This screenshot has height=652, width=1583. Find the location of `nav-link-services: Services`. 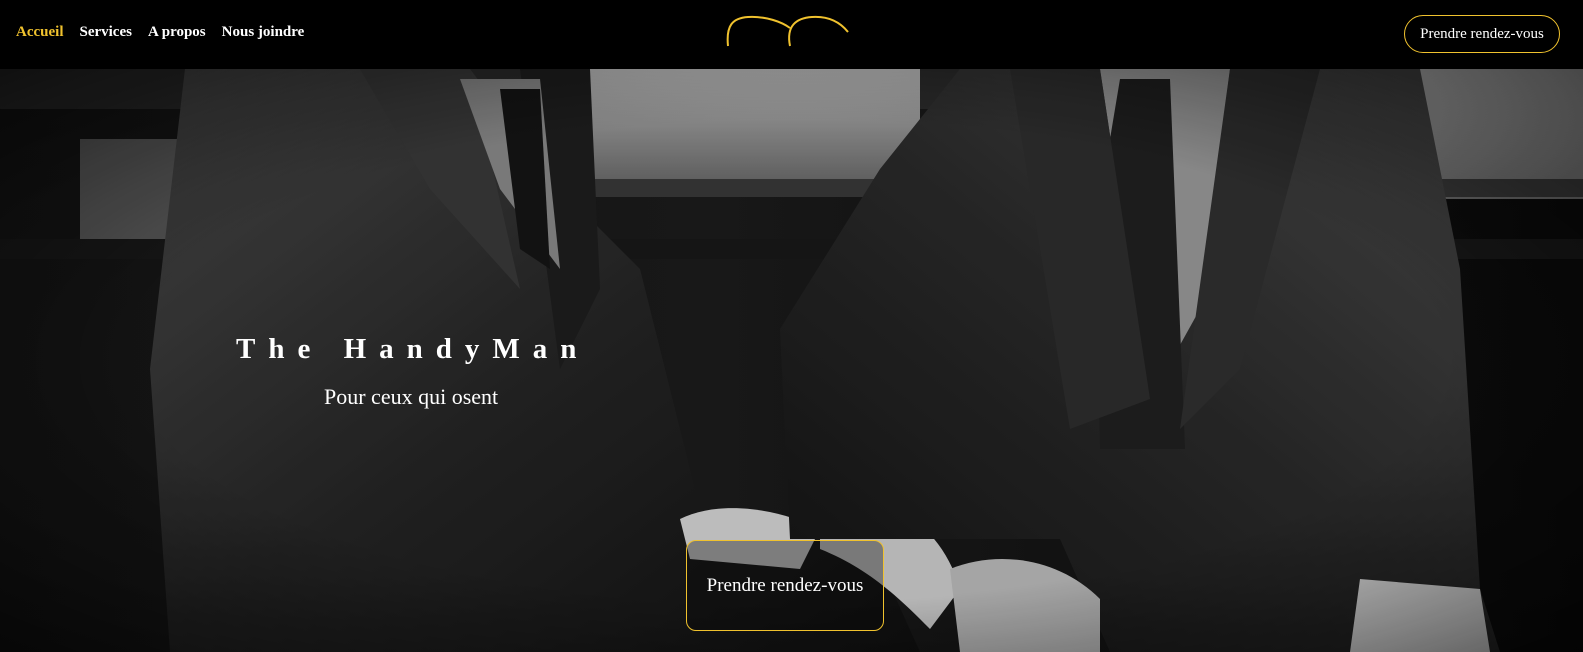

nav-link-services: Services is located at coordinates (105, 32).